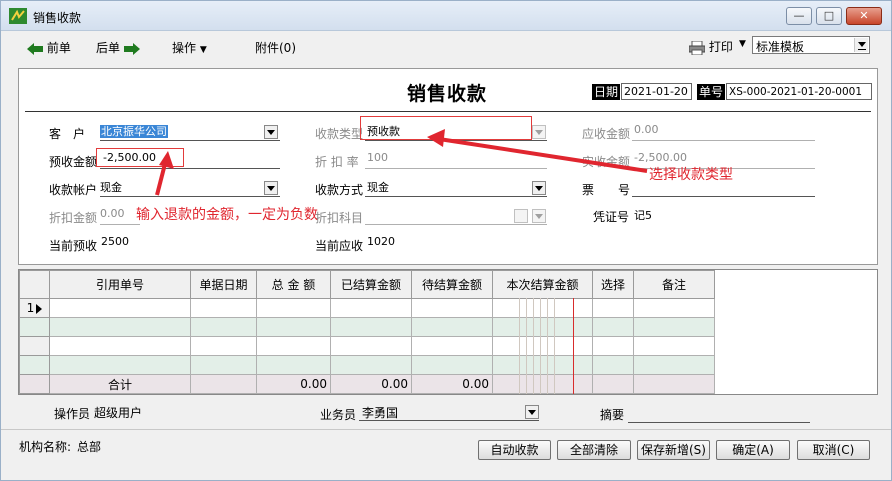 The height and width of the screenshot is (481, 892). What do you see at coordinates (39, 308) in the screenshot?
I see `current-row-icon` at bounding box center [39, 308].